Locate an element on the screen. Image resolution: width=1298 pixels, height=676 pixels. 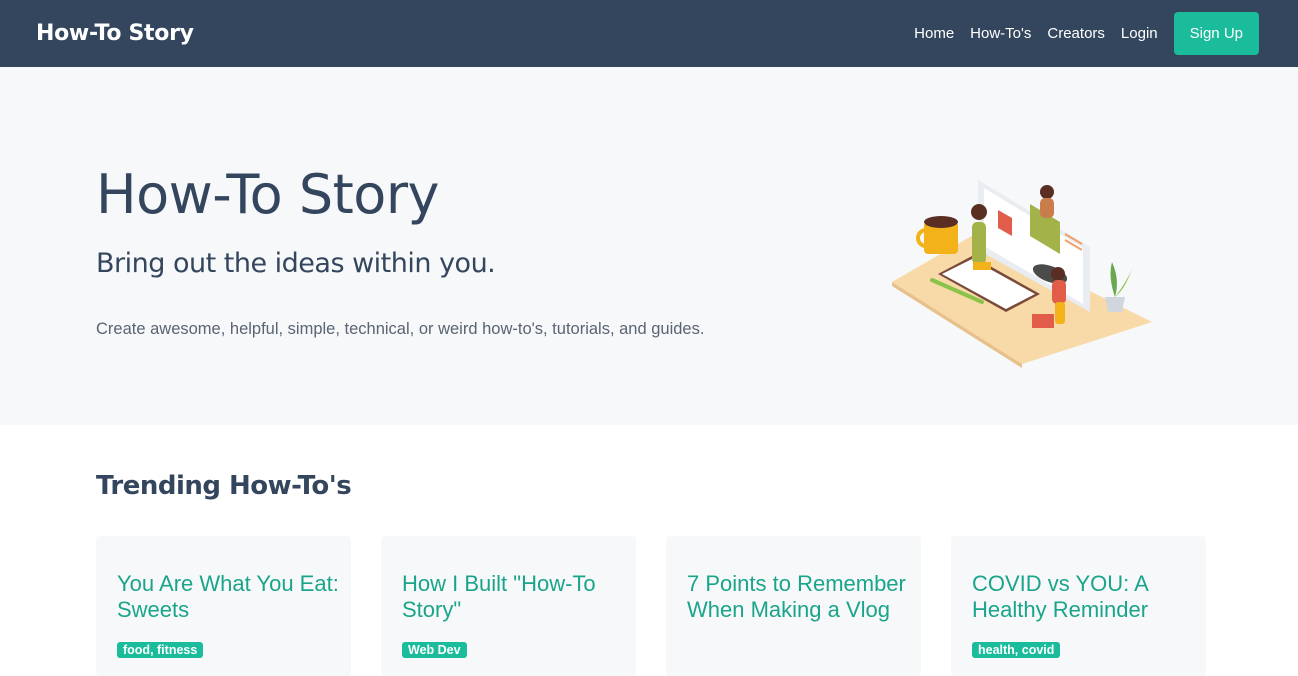
card-tag: health, covid is located at coordinates (1016, 650).